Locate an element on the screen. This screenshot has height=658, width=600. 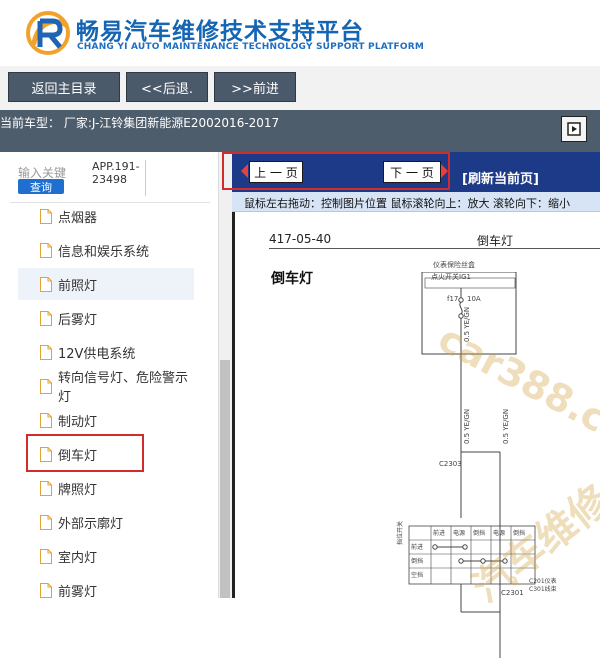
sidebar-item: 室内灯 is located at coordinates (106, 556).